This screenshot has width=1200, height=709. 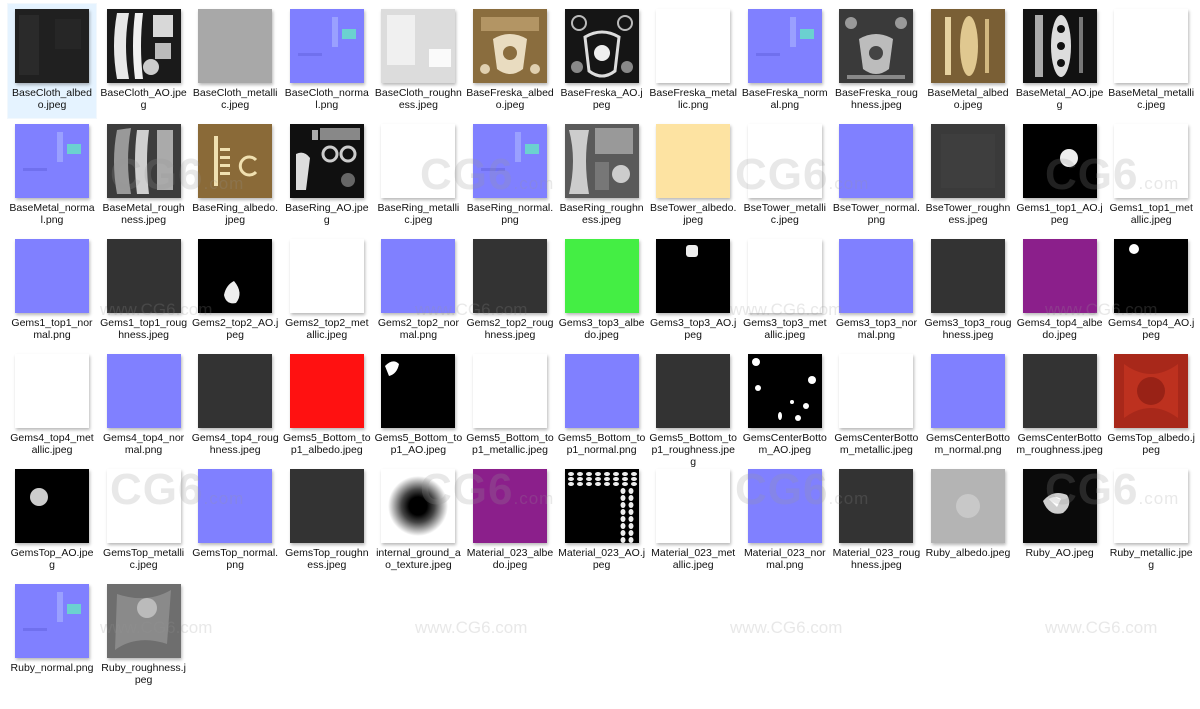 I want to click on file-name-label: Material_023_albedo.jpeg, so click(x=510, y=559).